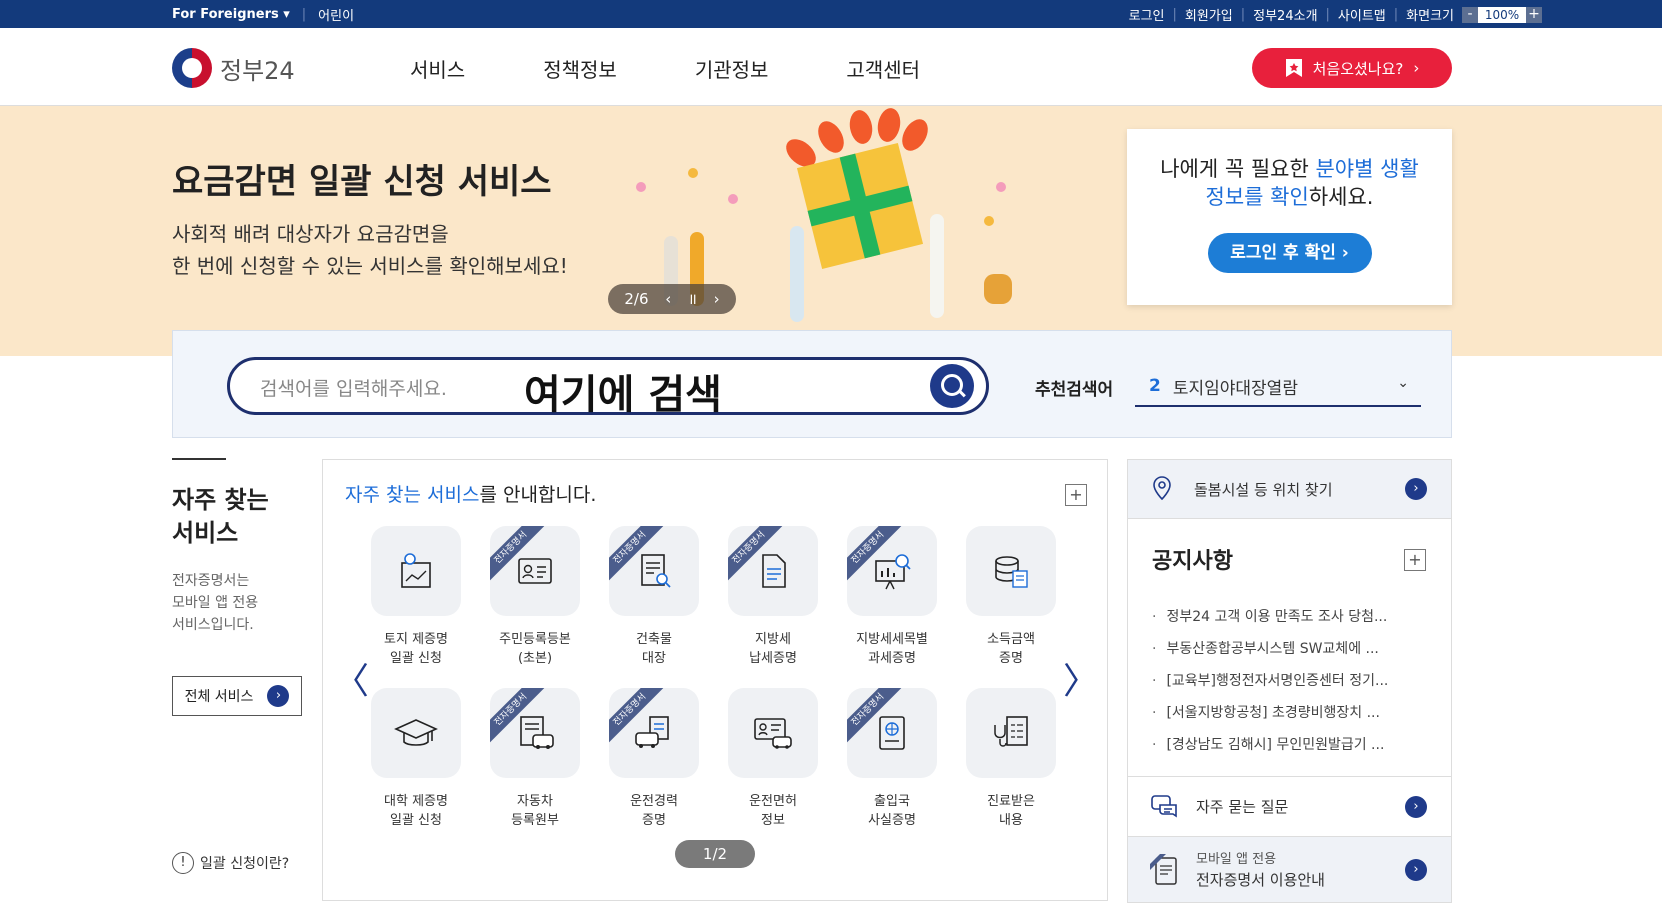 The height and width of the screenshot is (915, 1662). What do you see at coordinates (732, 68) in the screenshot?
I see `nav-agency: 기관정보` at bounding box center [732, 68].